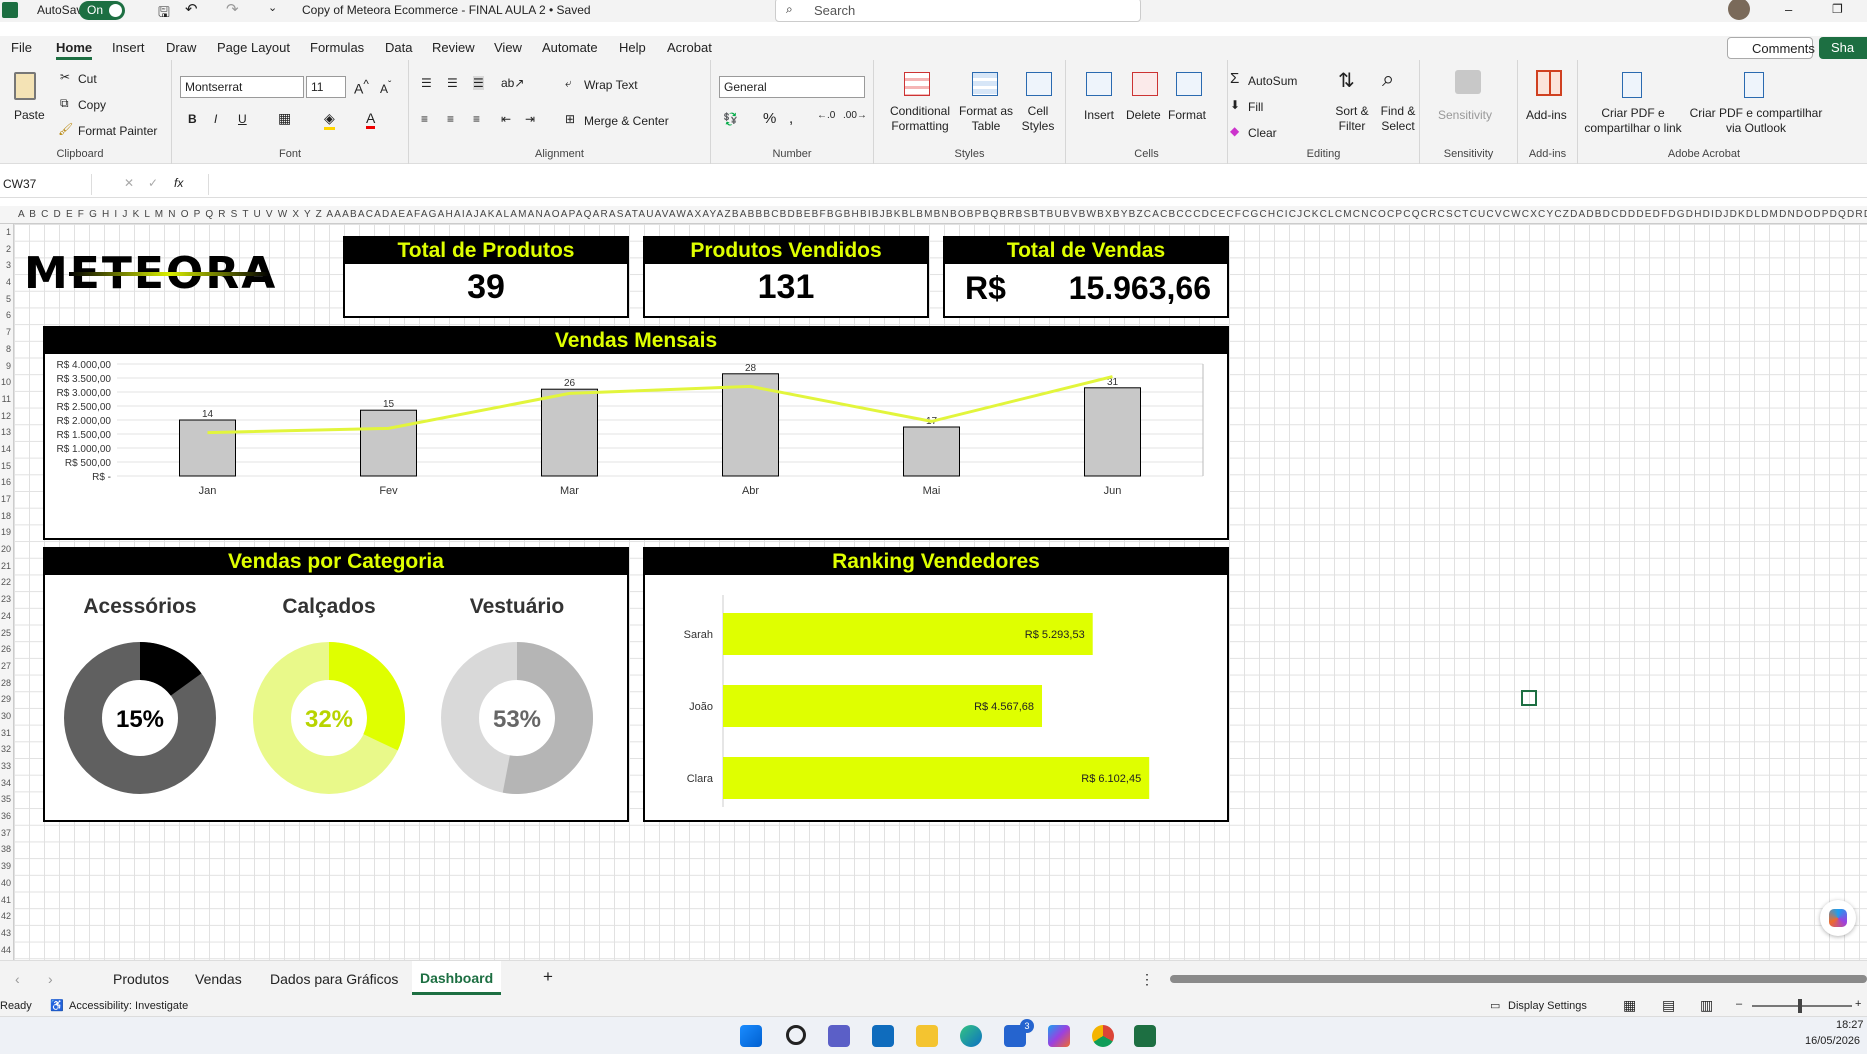 The height and width of the screenshot is (1054, 1867). Describe the element at coordinates (506, 119) in the screenshot. I see `decrease-indent-icon: ⇤` at that location.